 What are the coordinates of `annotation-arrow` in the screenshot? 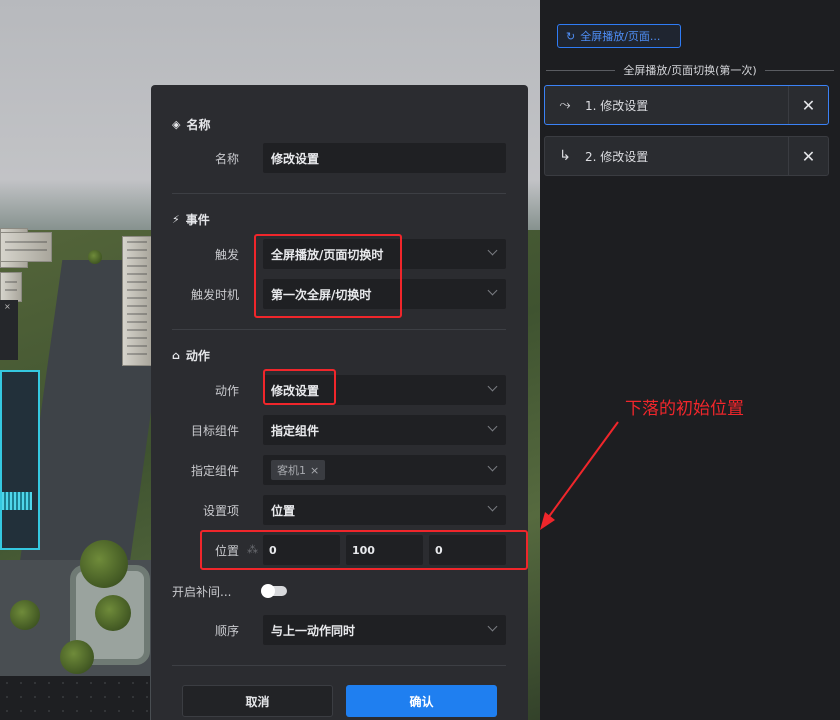 It's located at (579, 475).